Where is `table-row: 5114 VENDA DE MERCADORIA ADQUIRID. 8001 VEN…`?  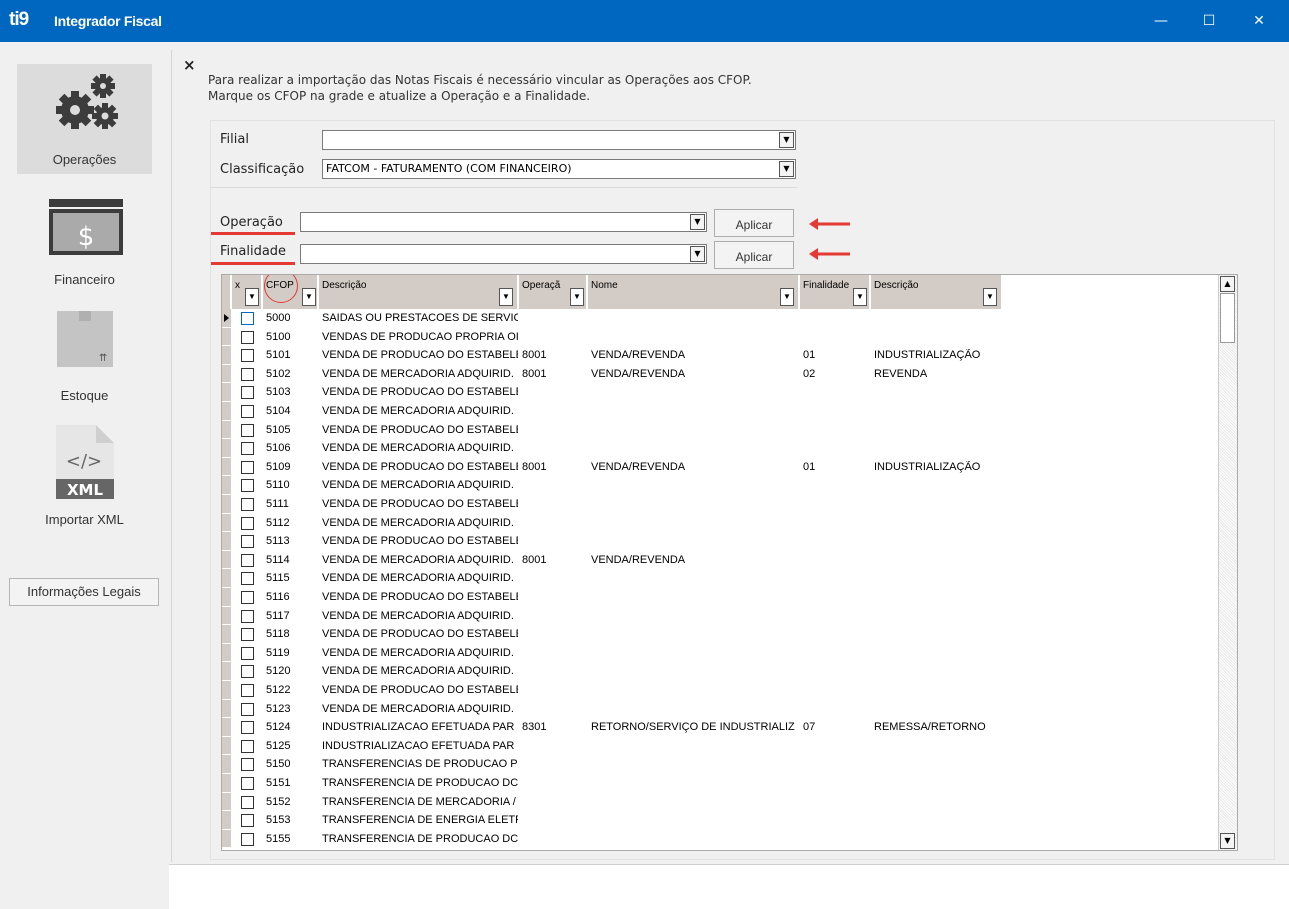
table-row: 5114 VENDA DE MERCADORIA ADQUIRID. 8001 VEN… is located at coordinates (722, 560).